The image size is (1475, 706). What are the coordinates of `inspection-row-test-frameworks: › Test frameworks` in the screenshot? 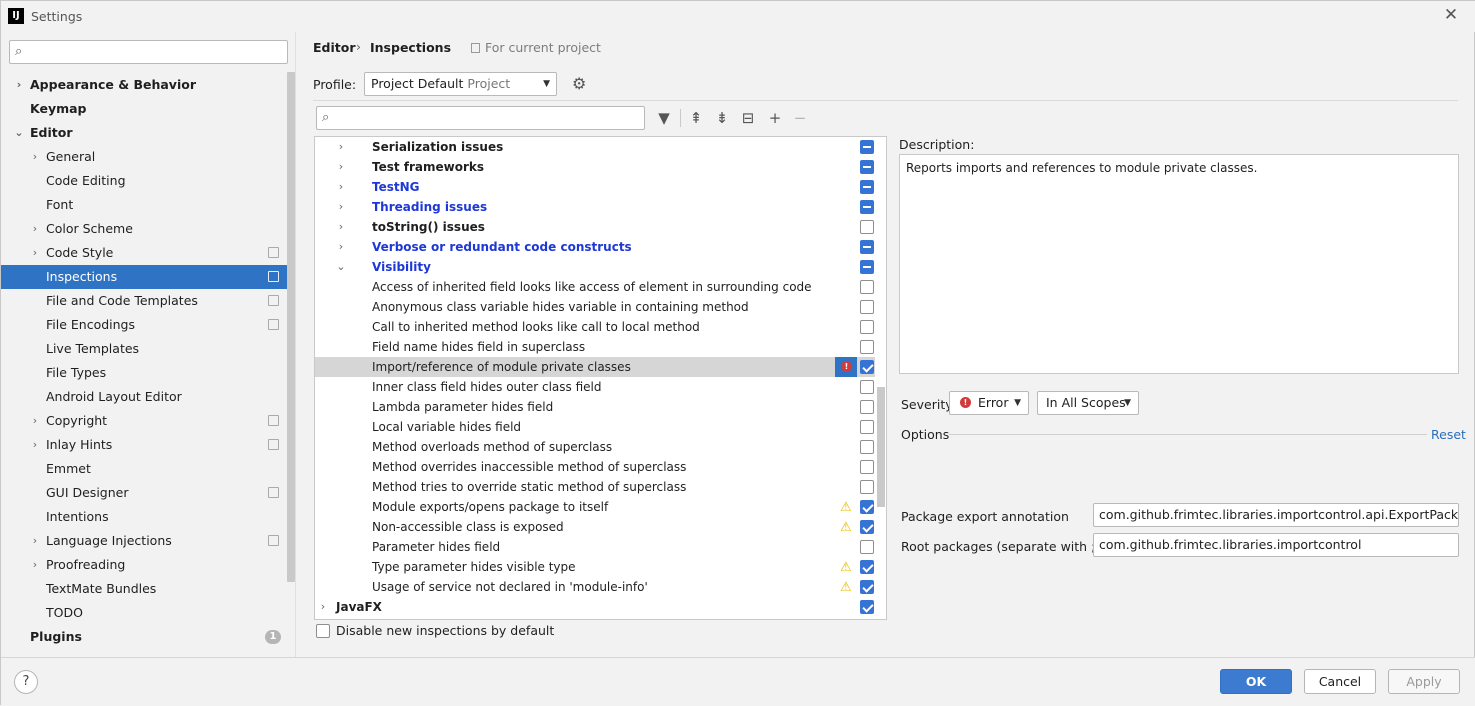 It's located at (595, 167).